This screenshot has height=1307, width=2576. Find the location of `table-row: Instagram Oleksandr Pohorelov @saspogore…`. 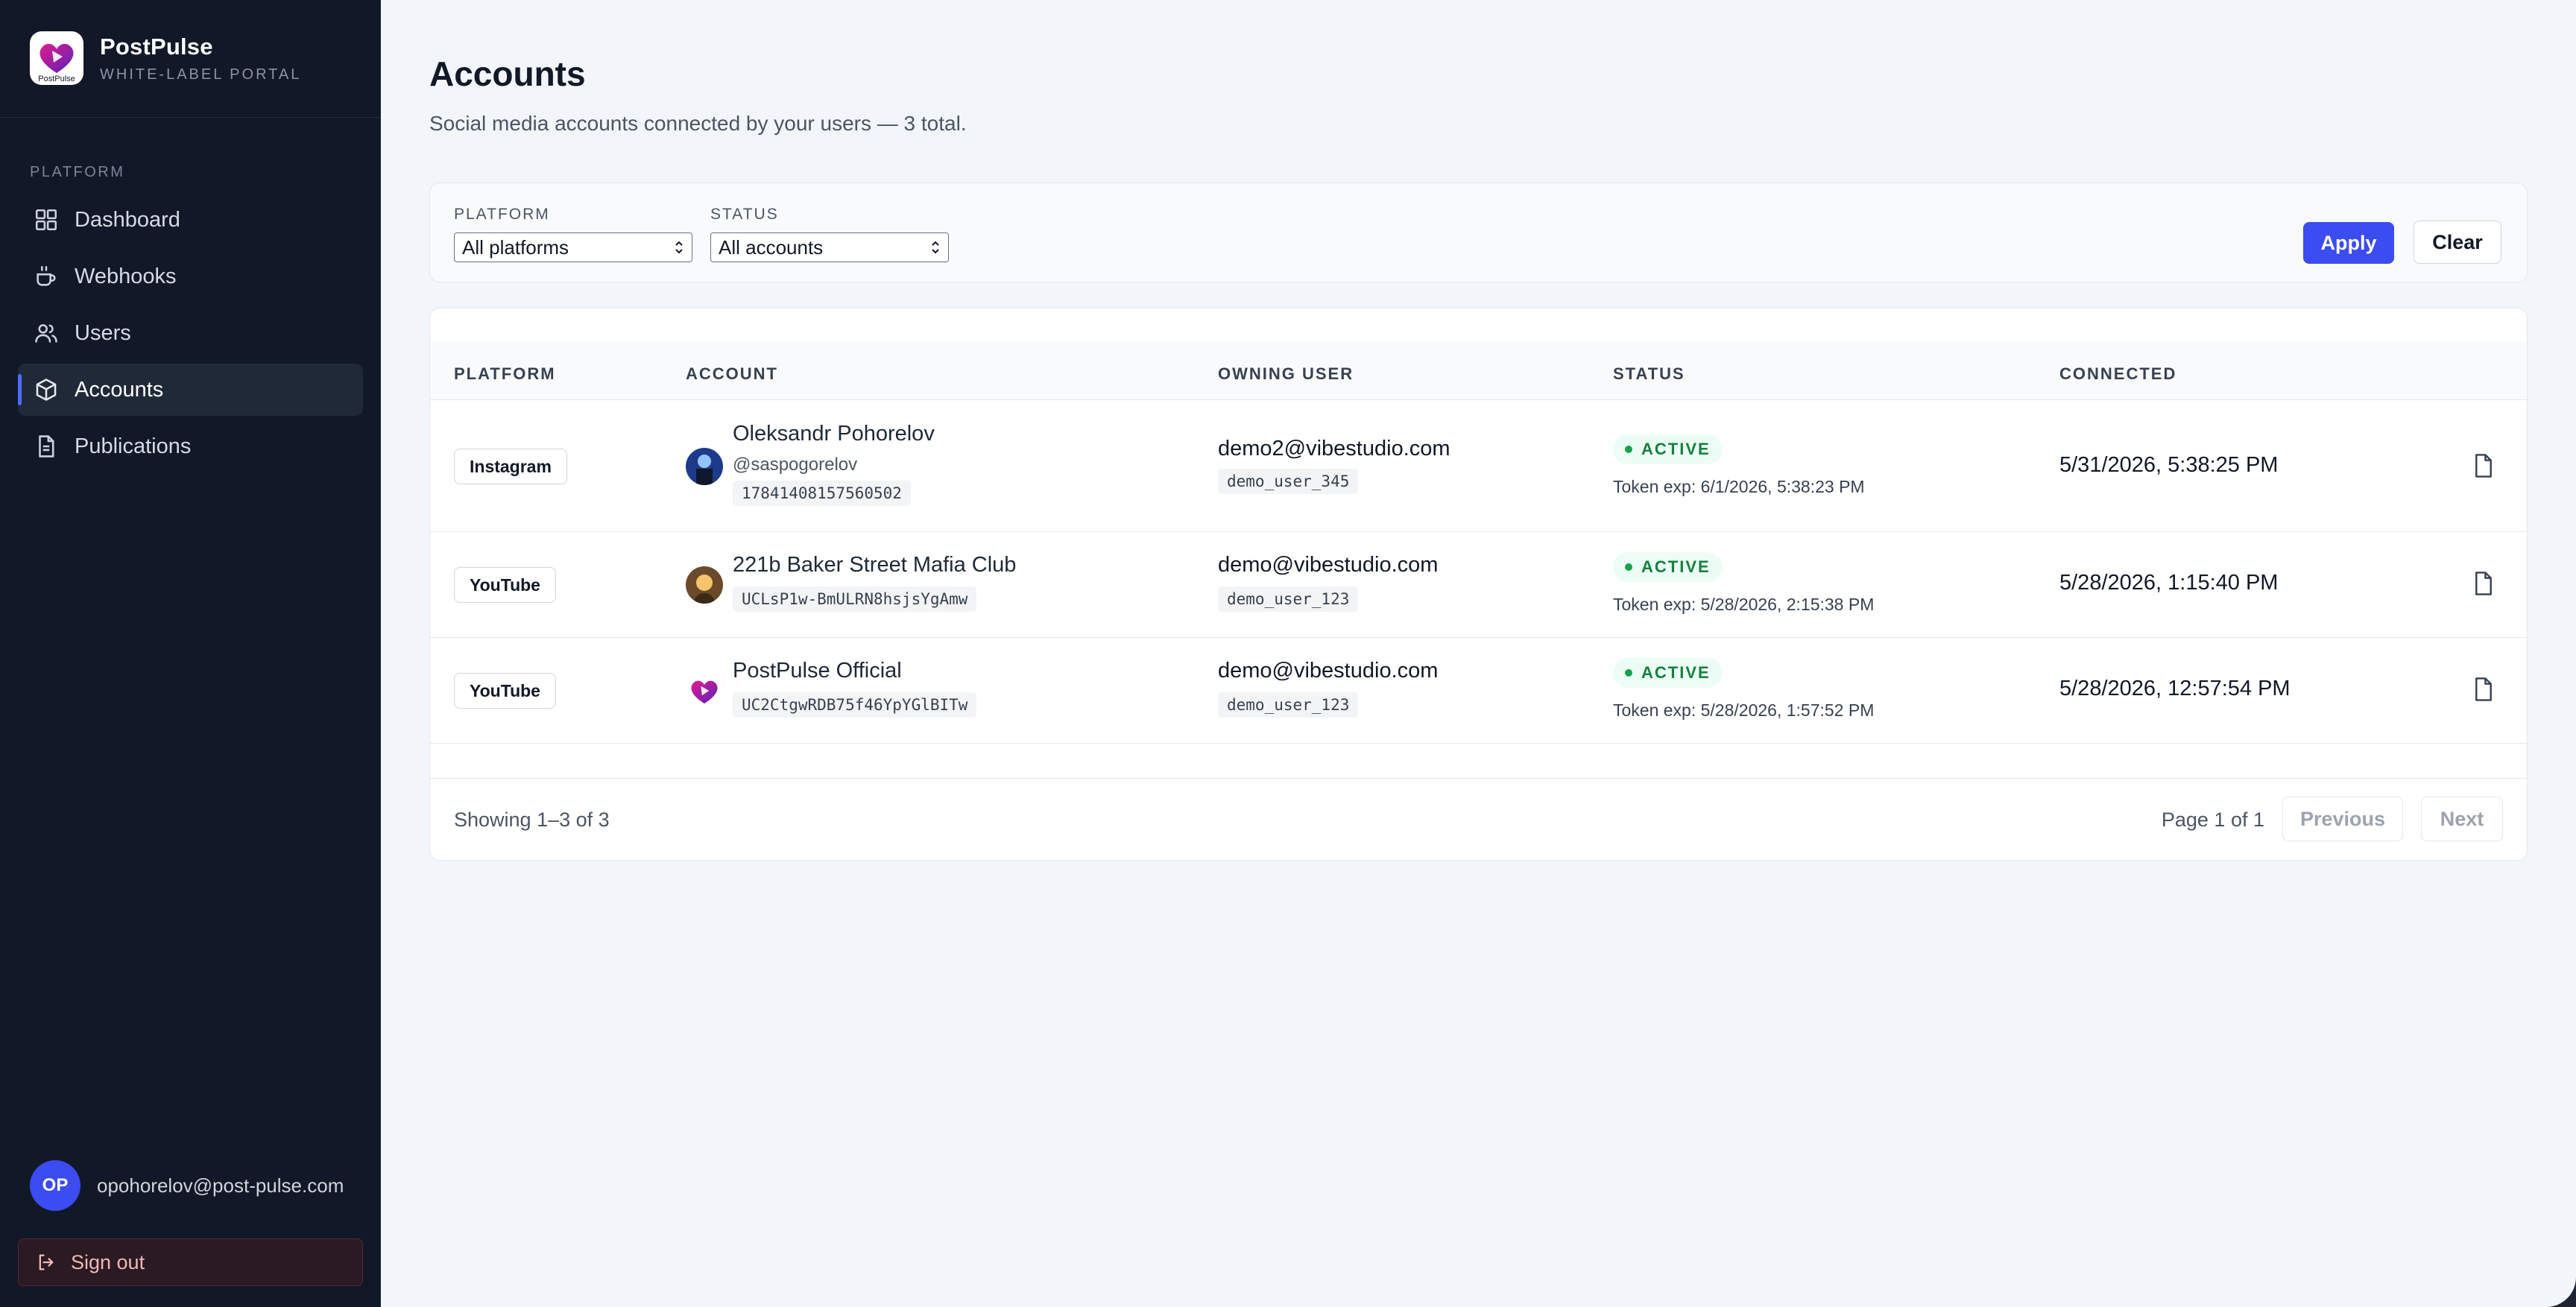

table-row: Instagram Oleksandr Pohorelov @saspogore… is located at coordinates (1478, 467).